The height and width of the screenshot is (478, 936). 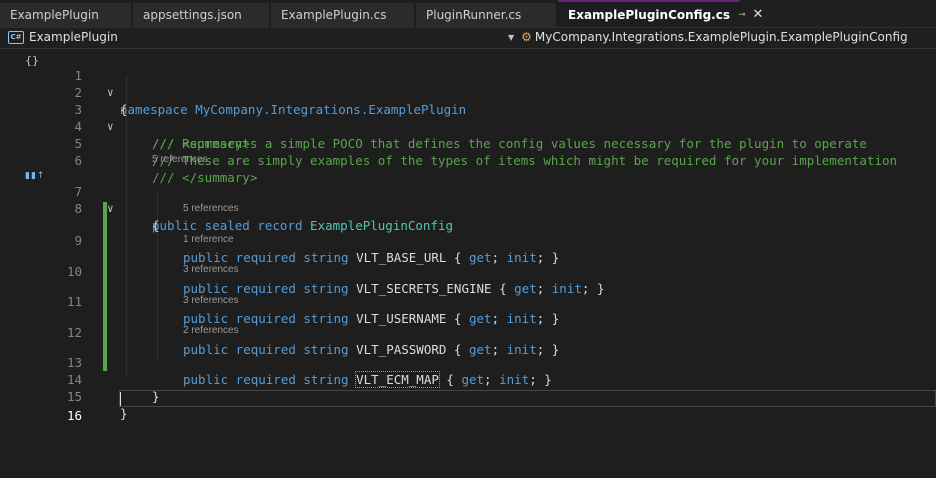 I want to click on tab-exampleplugin-cs: ExamplePlugin.cs, so click(x=343, y=15).